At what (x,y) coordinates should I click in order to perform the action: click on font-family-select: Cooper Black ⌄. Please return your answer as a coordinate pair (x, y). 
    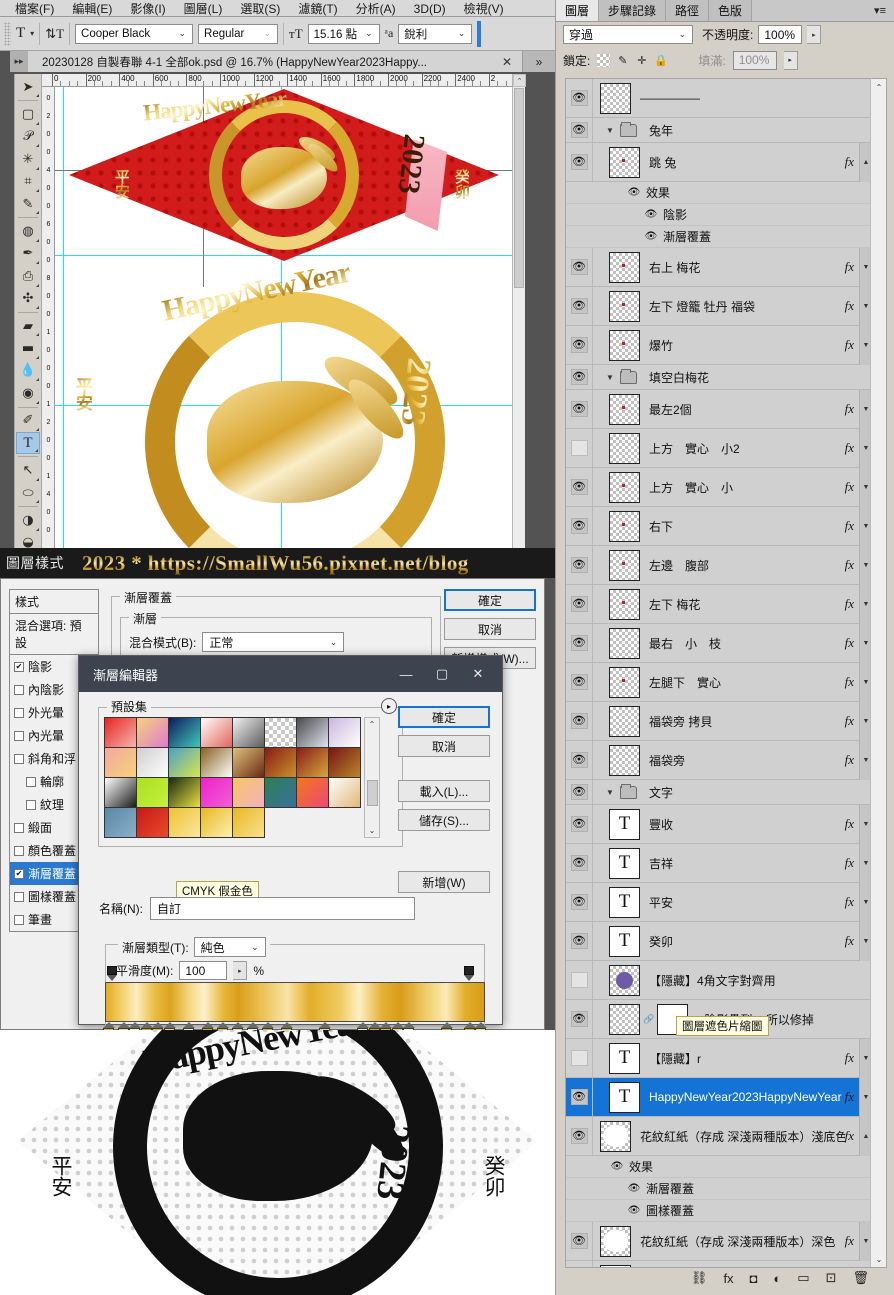
    Looking at the image, I should click on (134, 33).